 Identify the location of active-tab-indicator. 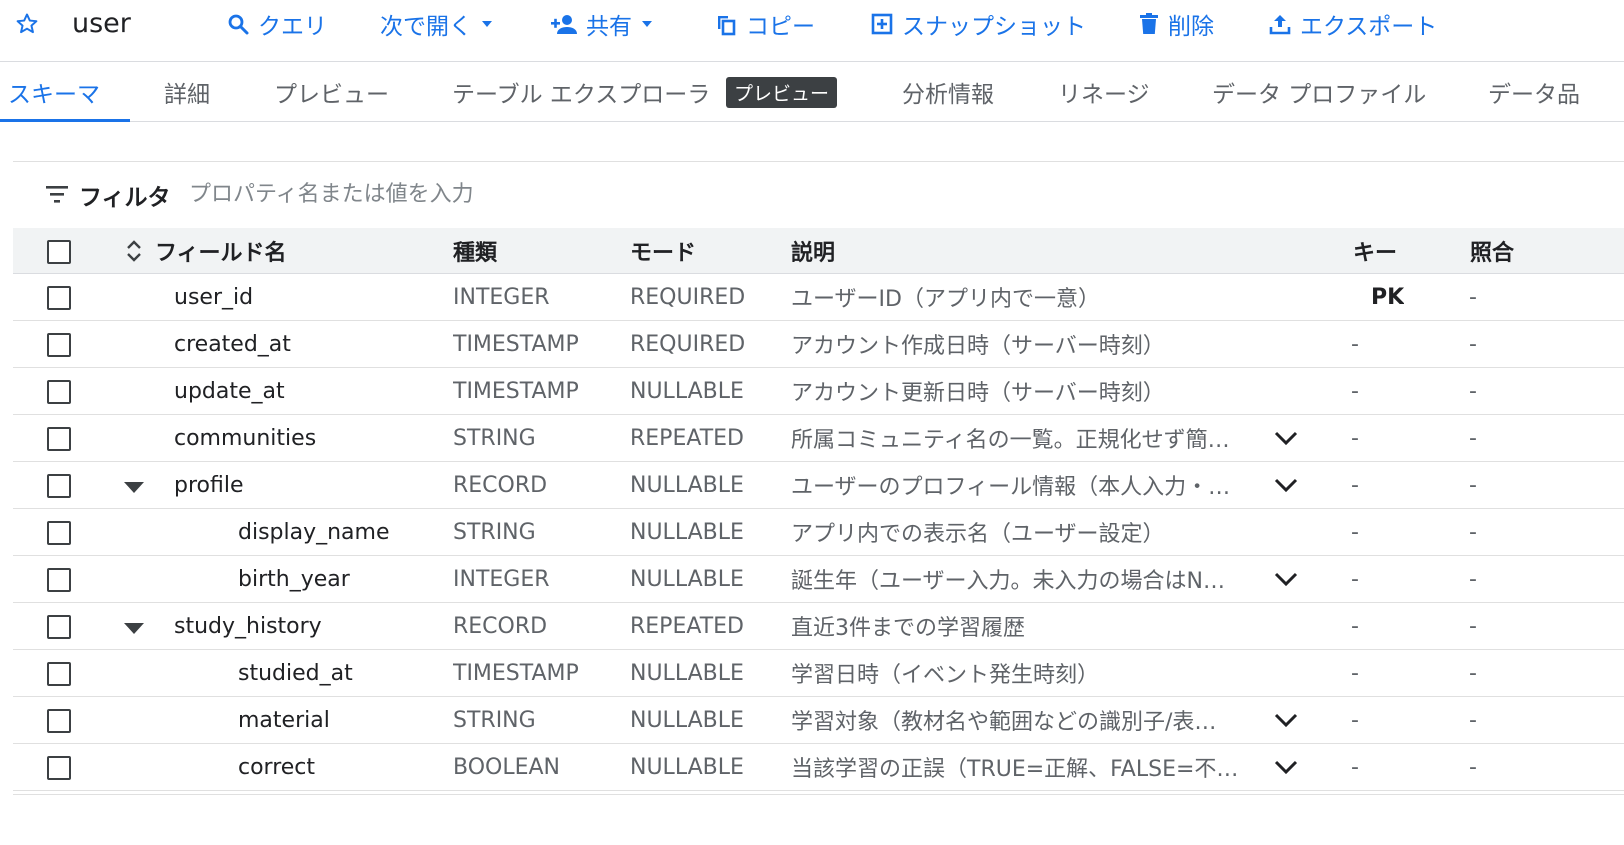
(65, 120).